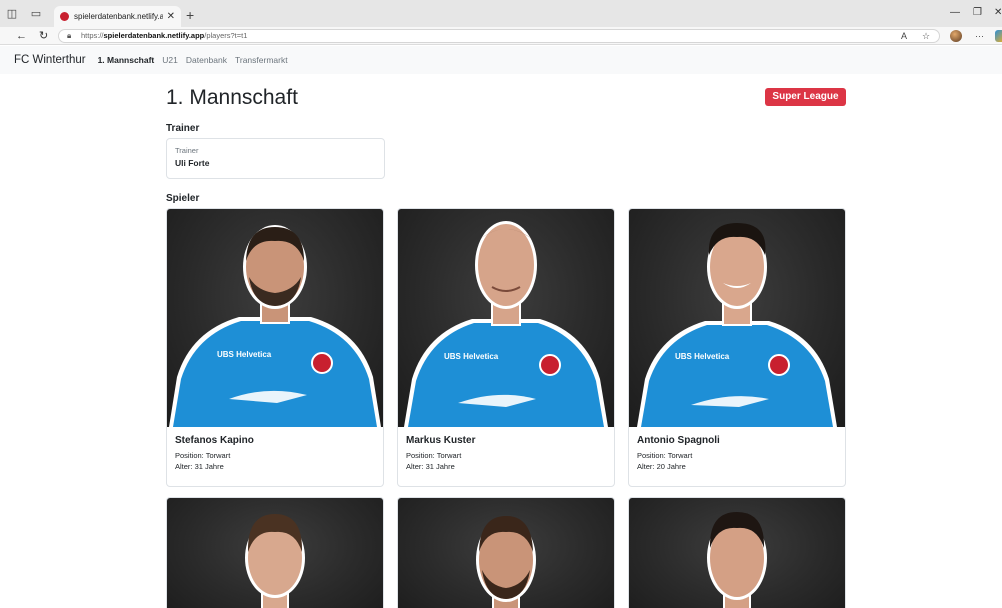 Image resolution: width=1002 pixels, height=608 pixels. What do you see at coordinates (64, 16) in the screenshot?
I see `site-favicon-icon` at bounding box center [64, 16].